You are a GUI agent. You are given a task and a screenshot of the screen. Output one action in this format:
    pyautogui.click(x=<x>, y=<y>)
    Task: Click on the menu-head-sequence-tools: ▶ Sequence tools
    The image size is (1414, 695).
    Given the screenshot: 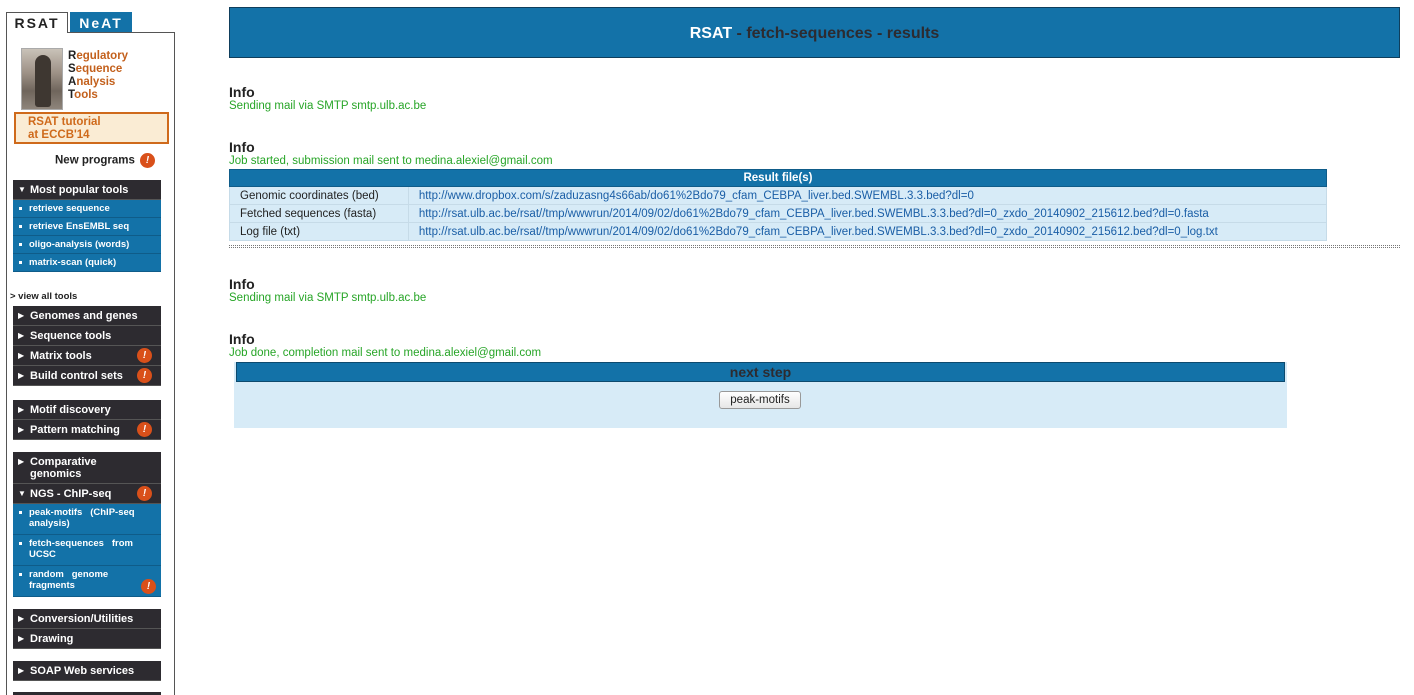 What is the action you would take?
    pyautogui.click(x=87, y=336)
    